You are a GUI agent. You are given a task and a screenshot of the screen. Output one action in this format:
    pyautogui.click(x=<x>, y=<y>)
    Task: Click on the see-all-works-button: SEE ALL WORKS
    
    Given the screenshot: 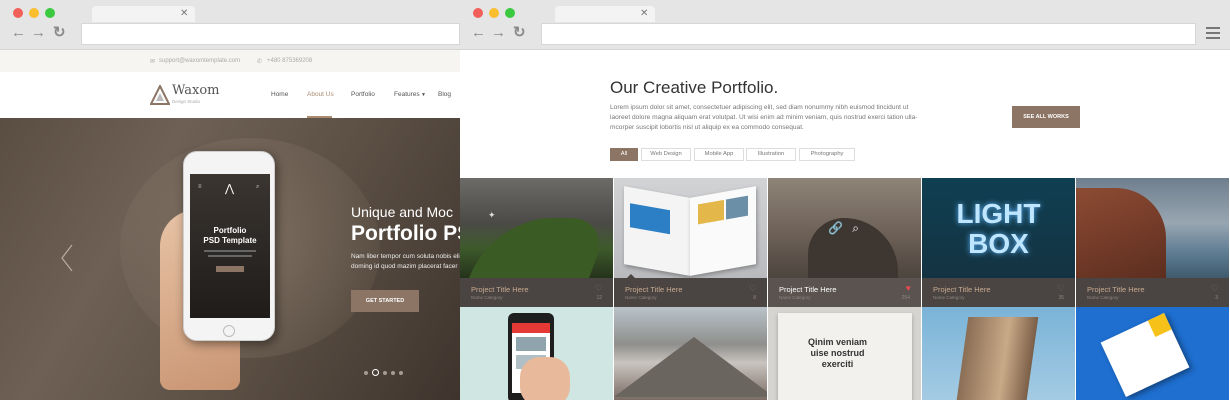 What is the action you would take?
    pyautogui.click(x=1046, y=117)
    